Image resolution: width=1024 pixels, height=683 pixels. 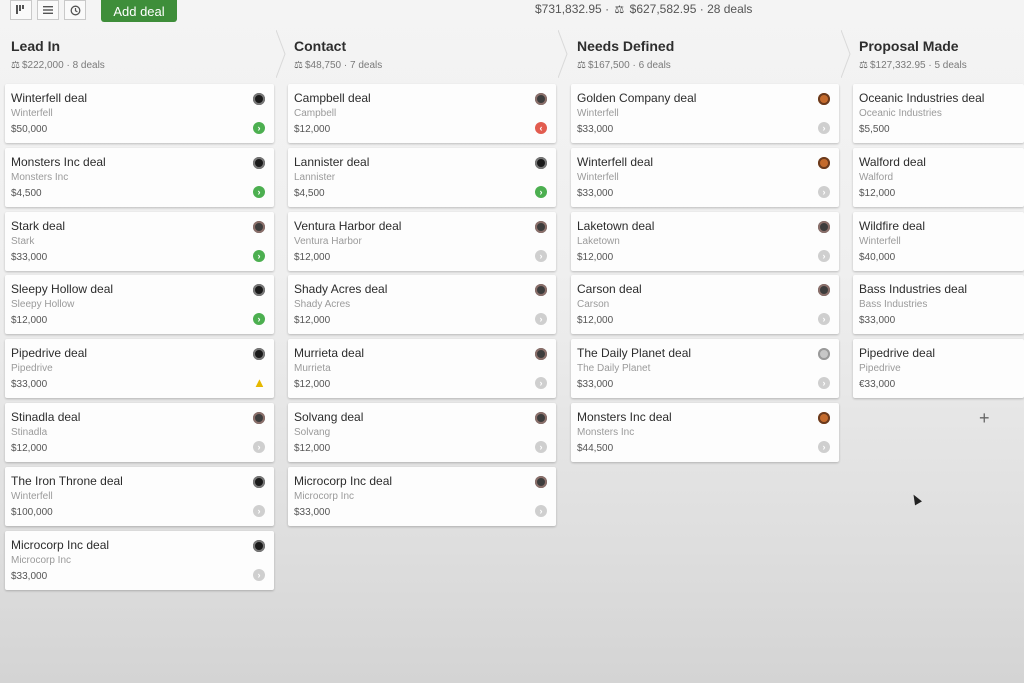 I want to click on deal-card: Walford deal Walford $12,000, so click(x=938, y=177).